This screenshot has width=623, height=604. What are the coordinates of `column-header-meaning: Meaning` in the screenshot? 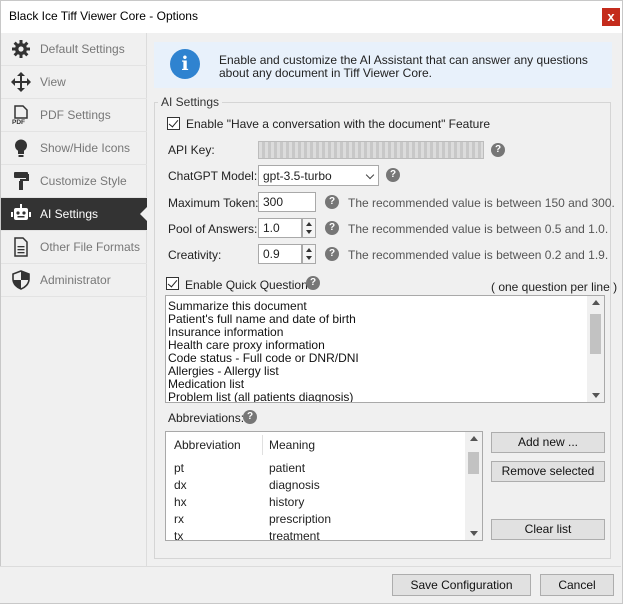 It's located at (292, 445).